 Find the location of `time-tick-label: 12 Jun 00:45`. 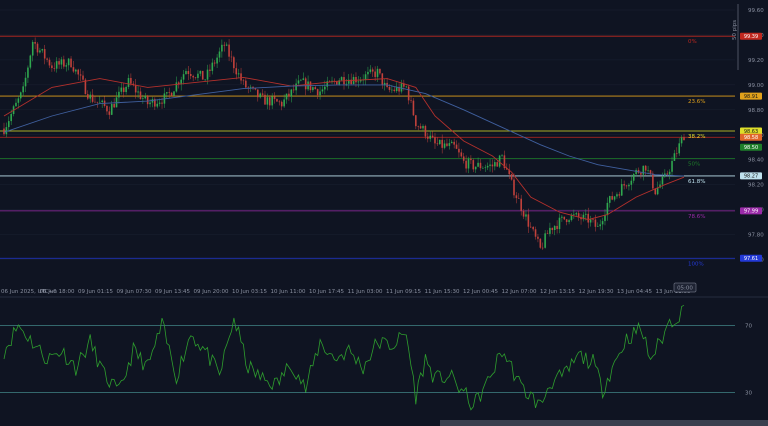

time-tick-label: 12 Jun 00:45 is located at coordinates (480, 292).